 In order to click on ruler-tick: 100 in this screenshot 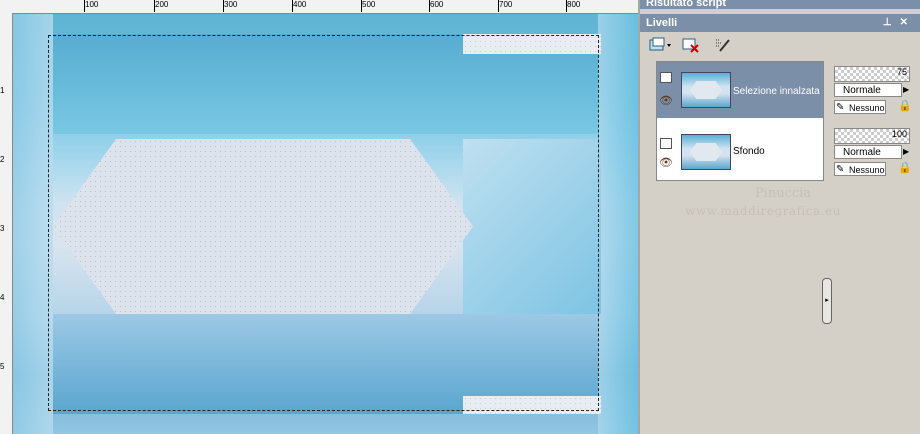, I will do `click(91, 6)`.